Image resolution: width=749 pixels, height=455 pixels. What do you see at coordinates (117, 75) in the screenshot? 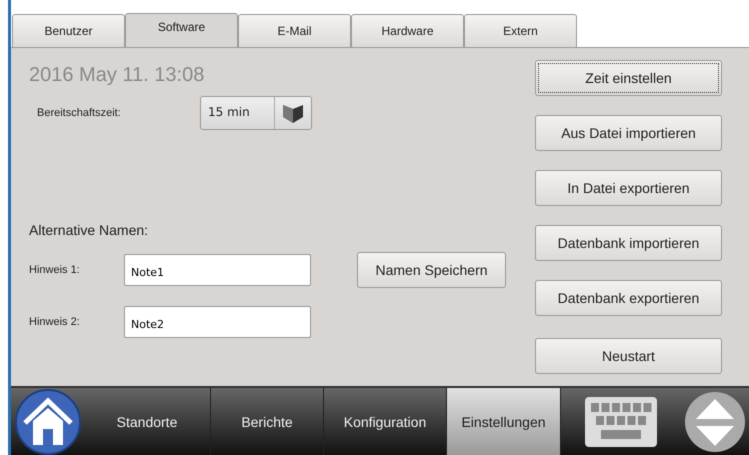
I see `date-time: 2016 May 11. 13:08` at bounding box center [117, 75].